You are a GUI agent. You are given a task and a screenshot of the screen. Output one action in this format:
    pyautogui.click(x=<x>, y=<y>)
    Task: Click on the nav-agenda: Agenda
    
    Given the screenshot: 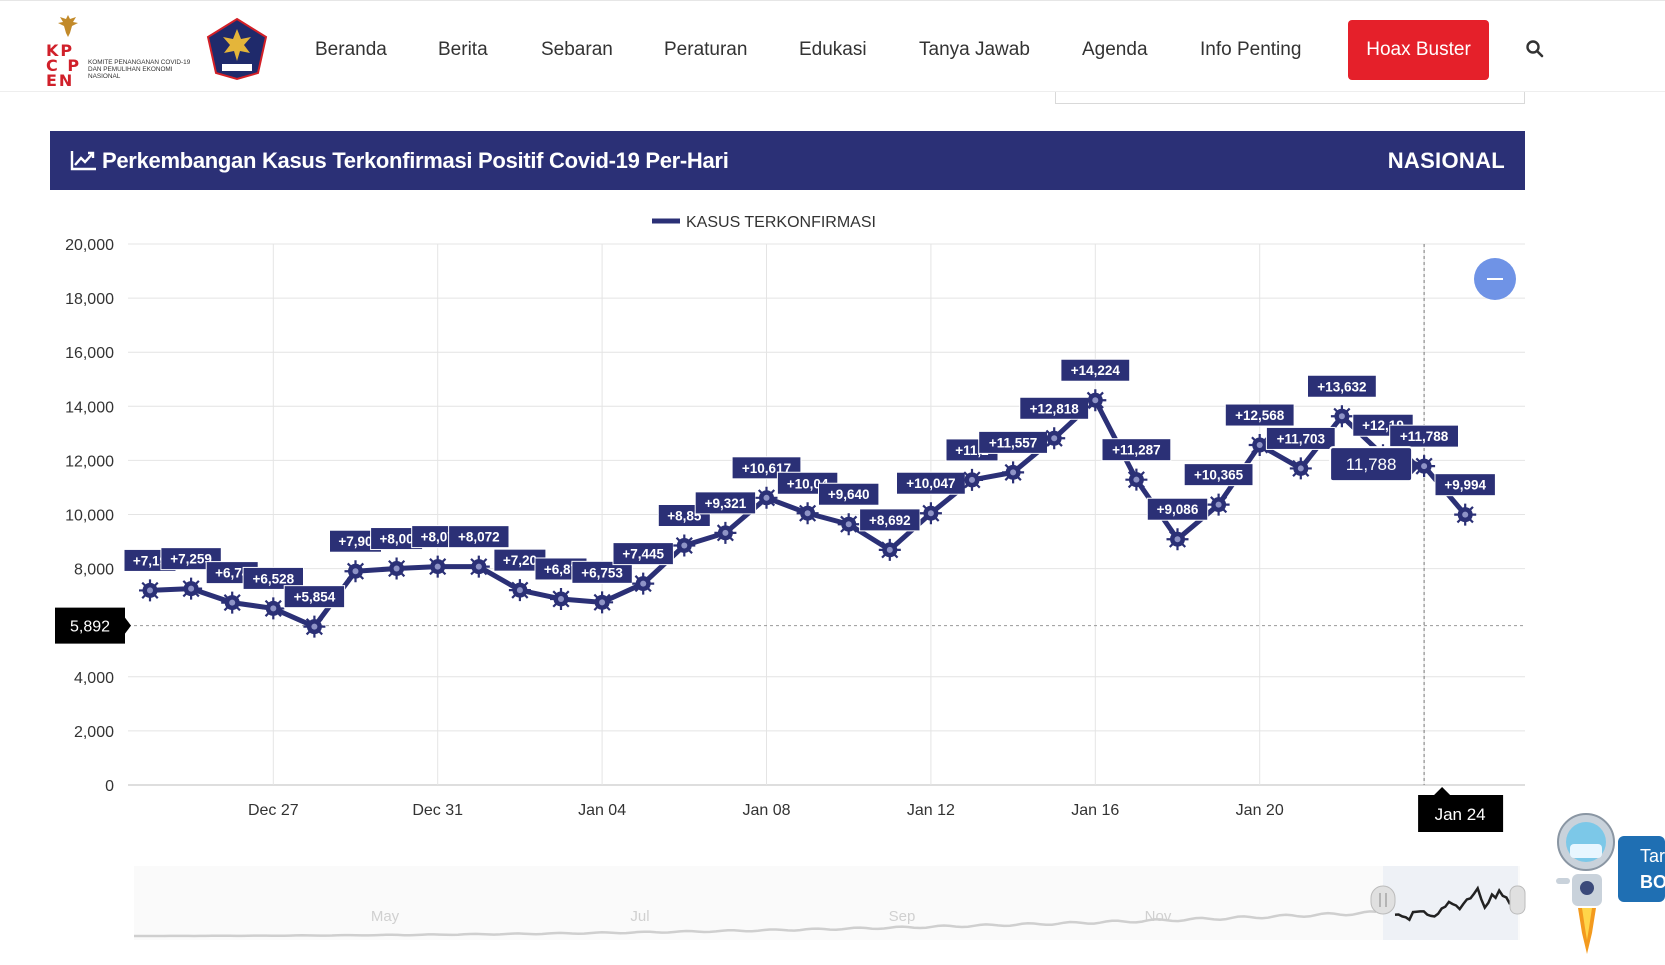 What is the action you would take?
    pyautogui.click(x=1115, y=50)
    